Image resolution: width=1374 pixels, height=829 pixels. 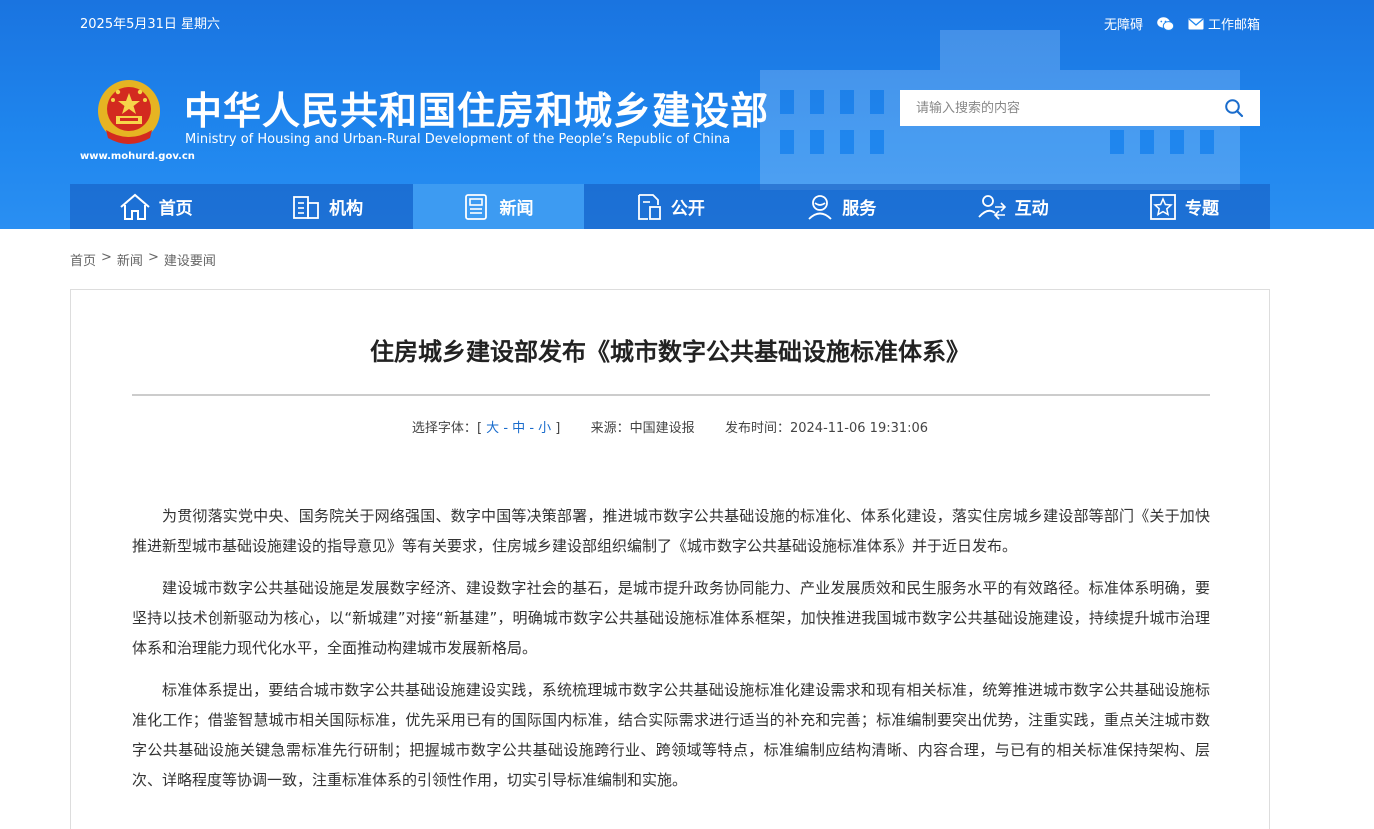 I want to click on accessibility-label: 无障碍, so click(x=1123, y=25).